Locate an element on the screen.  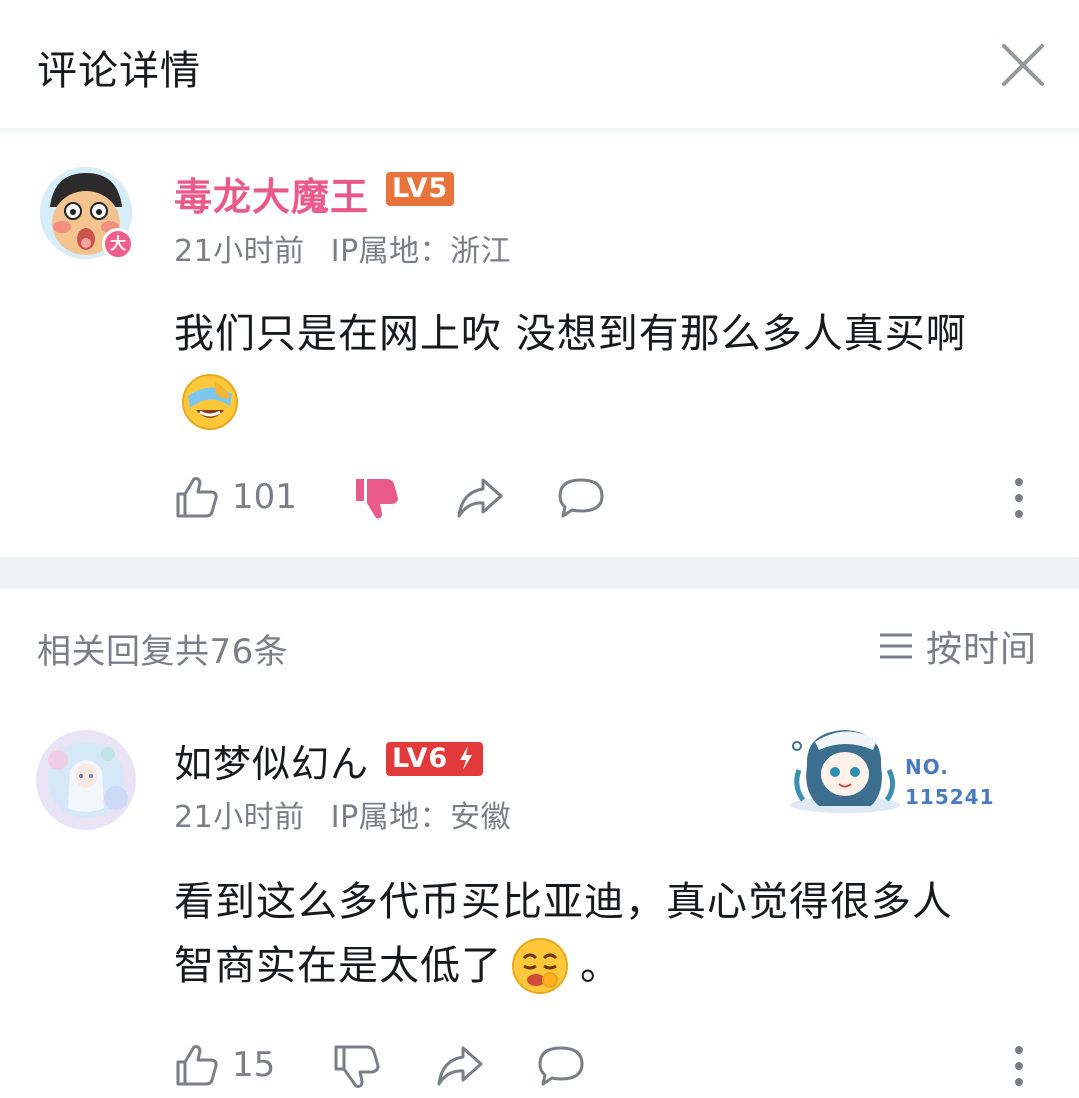
avatar-badge: 大 is located at coordinates (118, 244).